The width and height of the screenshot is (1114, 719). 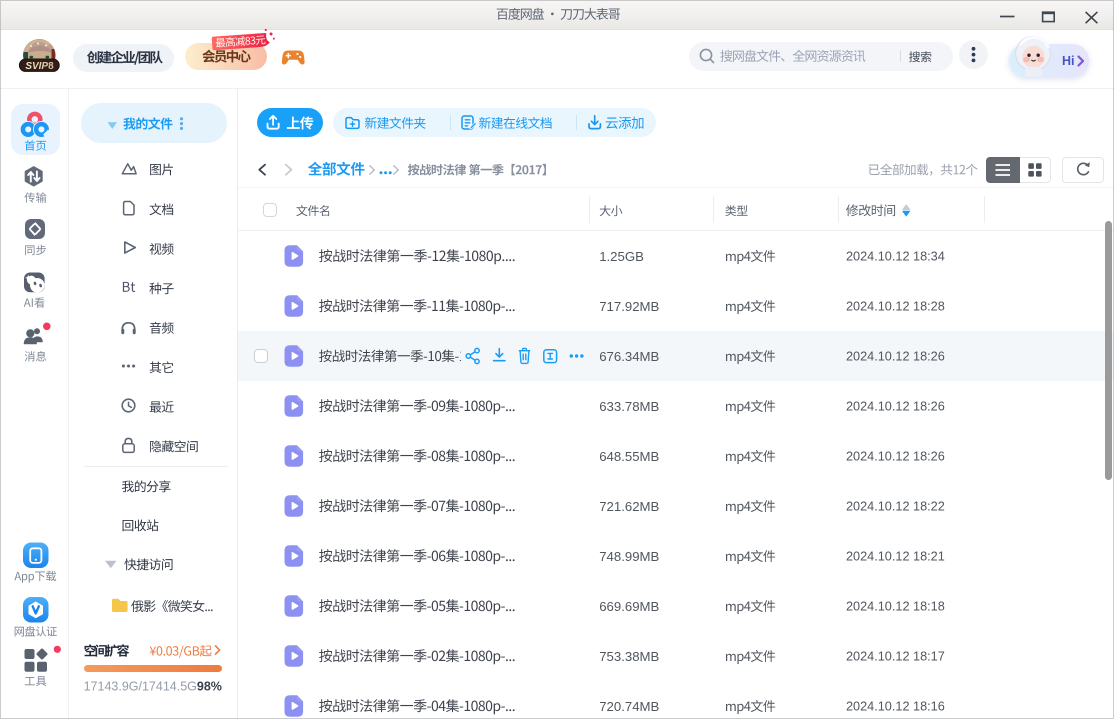 What do you see at coordinates (895, 657) in the screenshot?
I see `svg-text: 2024.10.12 18:17` at bounding box center [895, 657].